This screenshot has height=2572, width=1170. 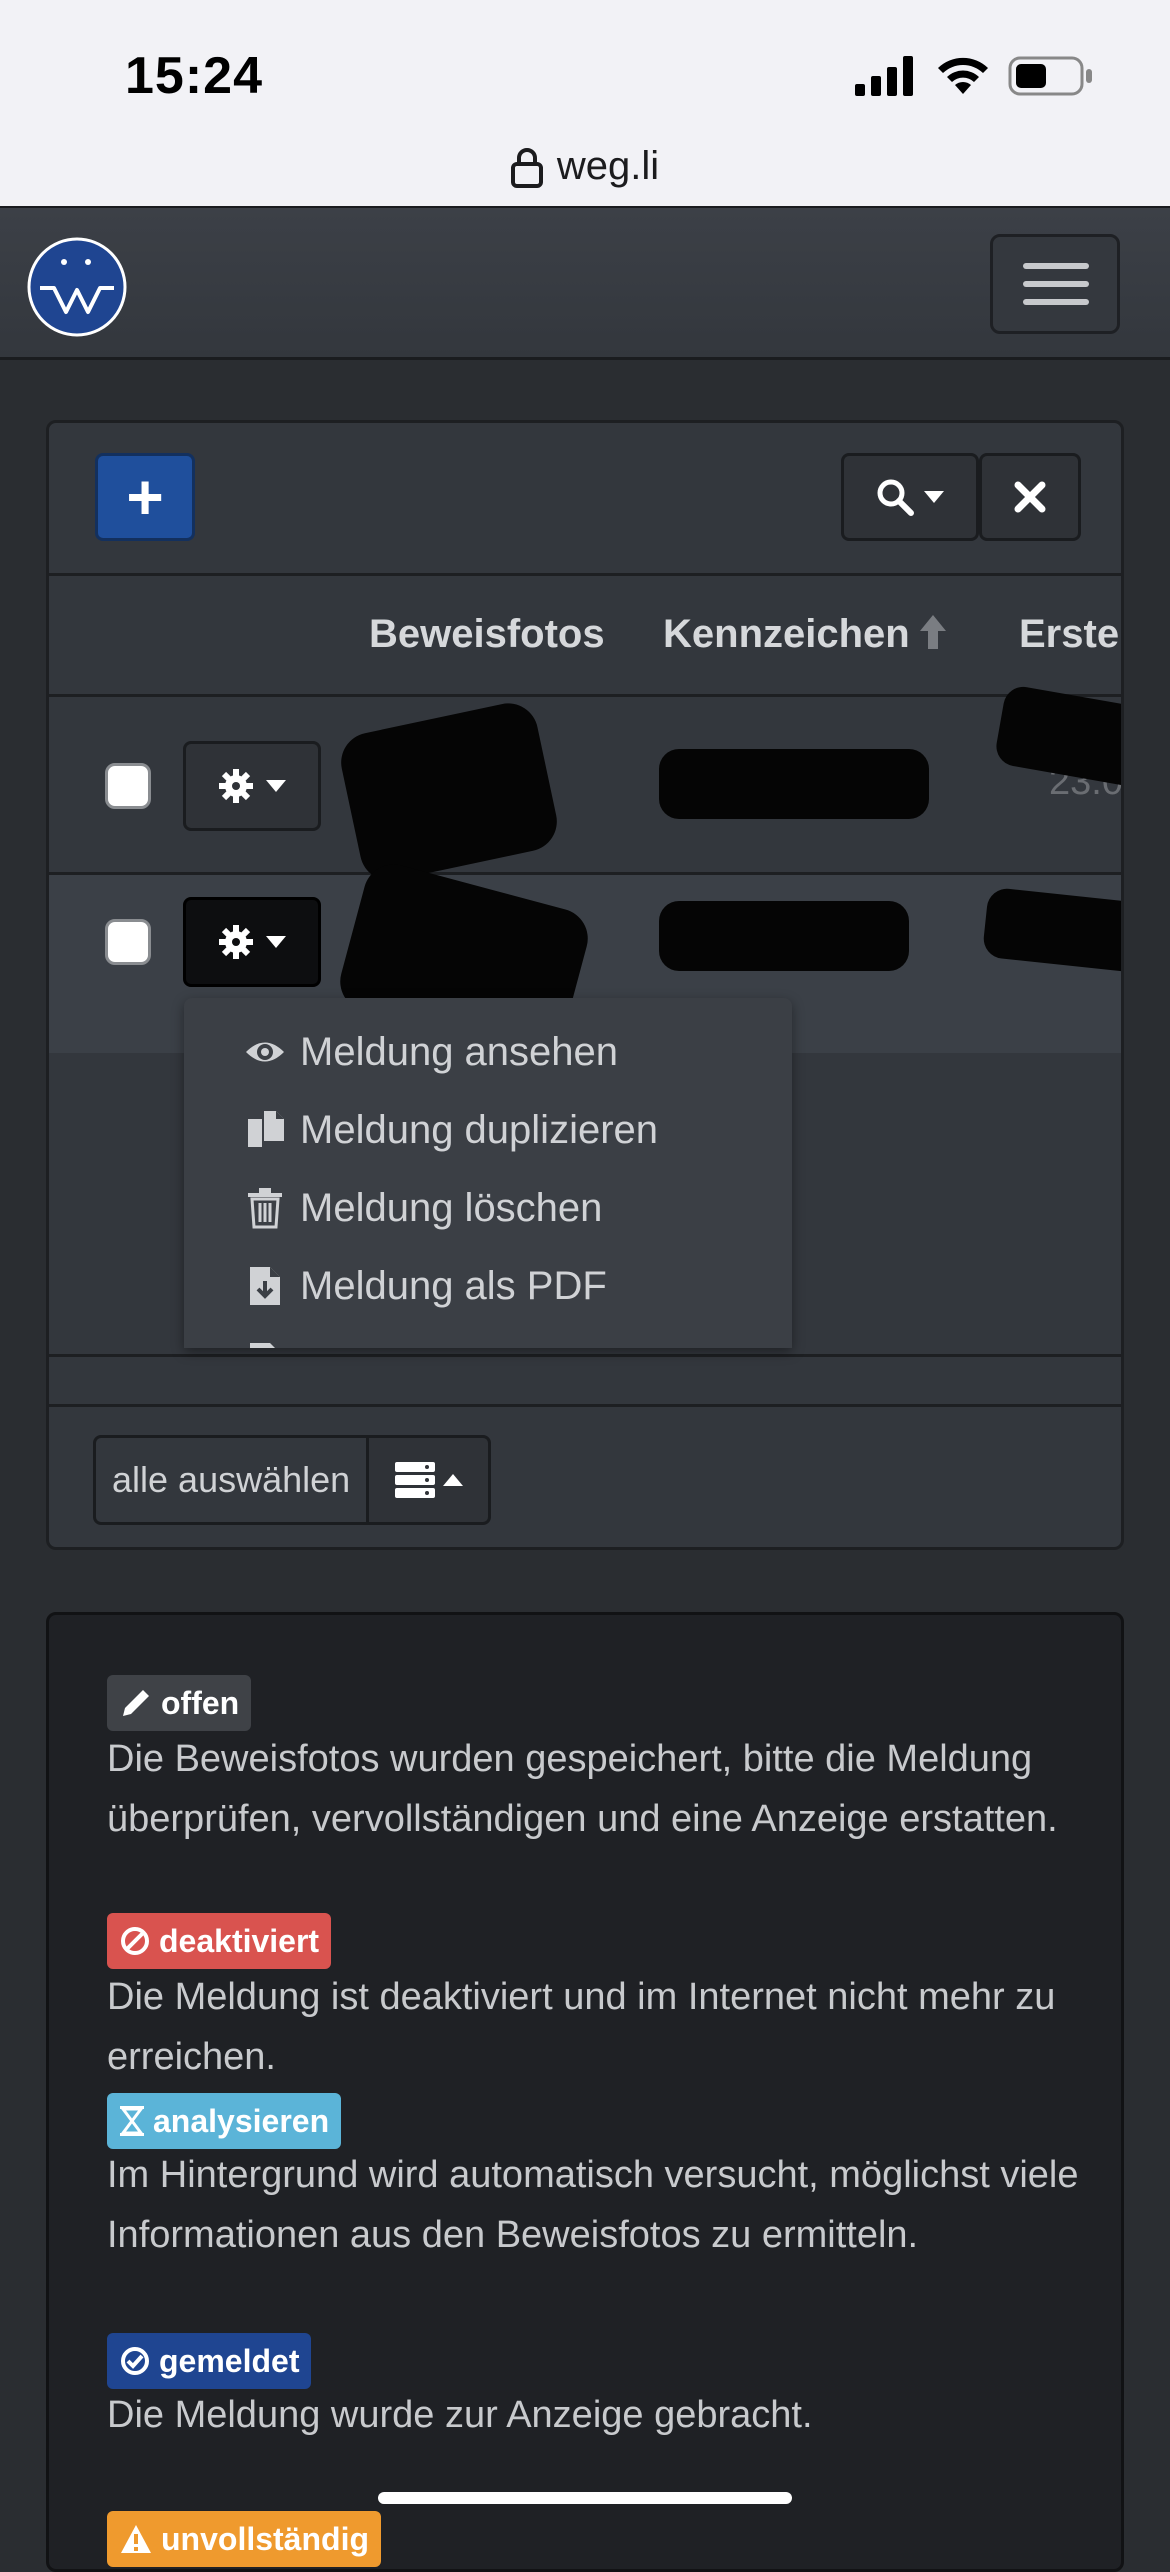 I want to click on status-badge-deaktiviert: deaktiviert, so click(x=219, y=1941).